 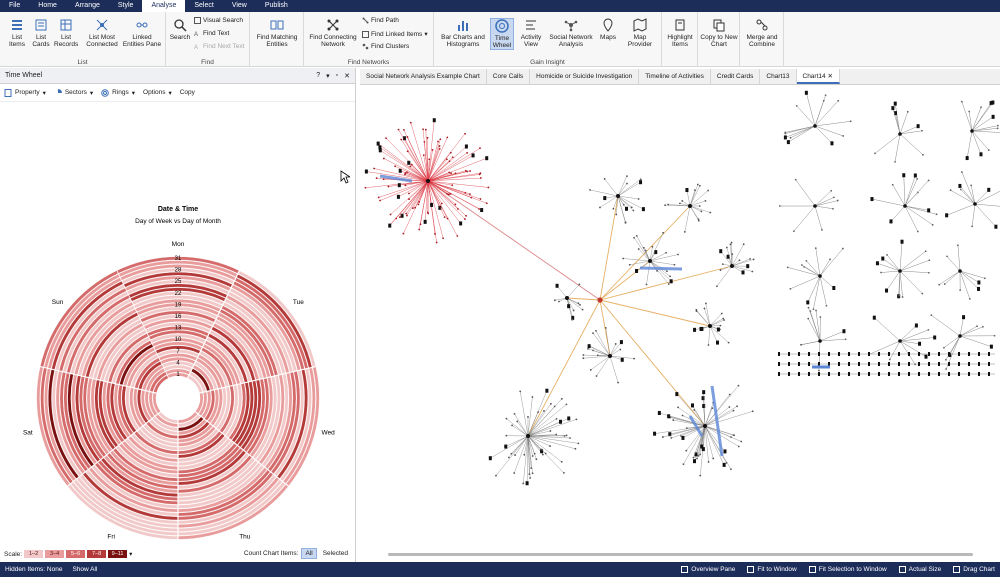 What do you see at coordinates (847, 569) in the screenshot?
I see `fit-selection-button: Fit Selection to Window` at bounding box center [847, 569].